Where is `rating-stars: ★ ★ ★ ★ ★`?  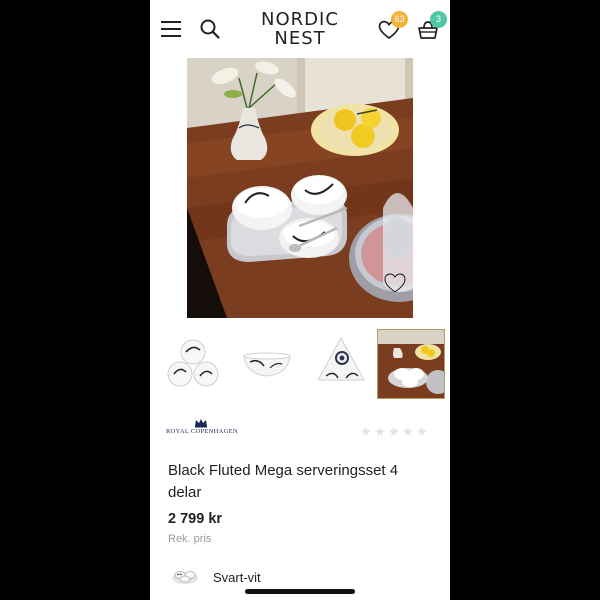
rating-stars: ★ ★ ★ ★ ★ is located at coordinates (395, 431).